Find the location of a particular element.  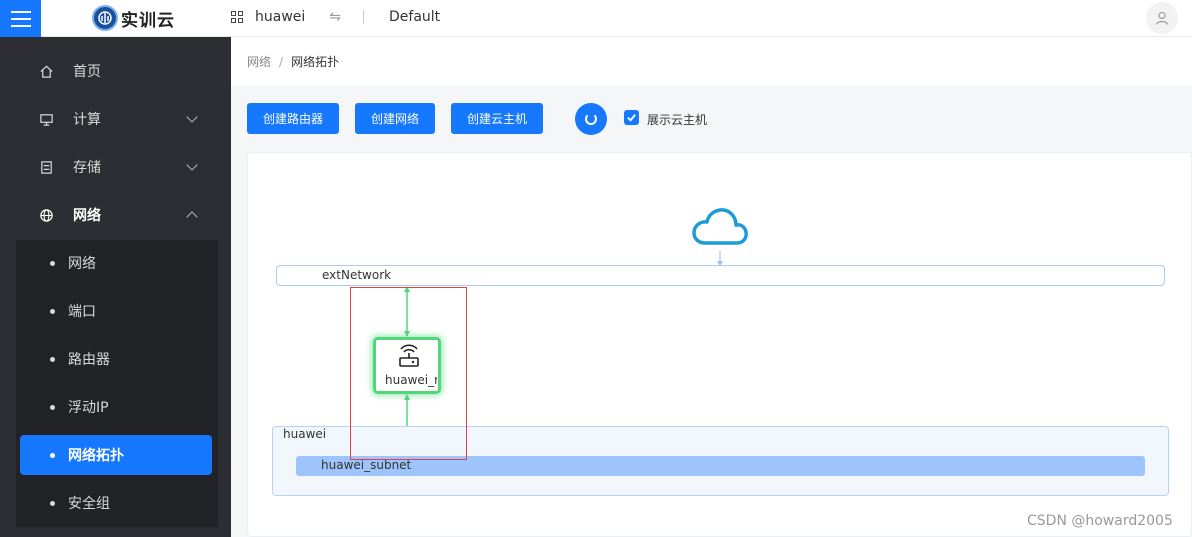

cloud-icon is located at coordinates (720, 226).